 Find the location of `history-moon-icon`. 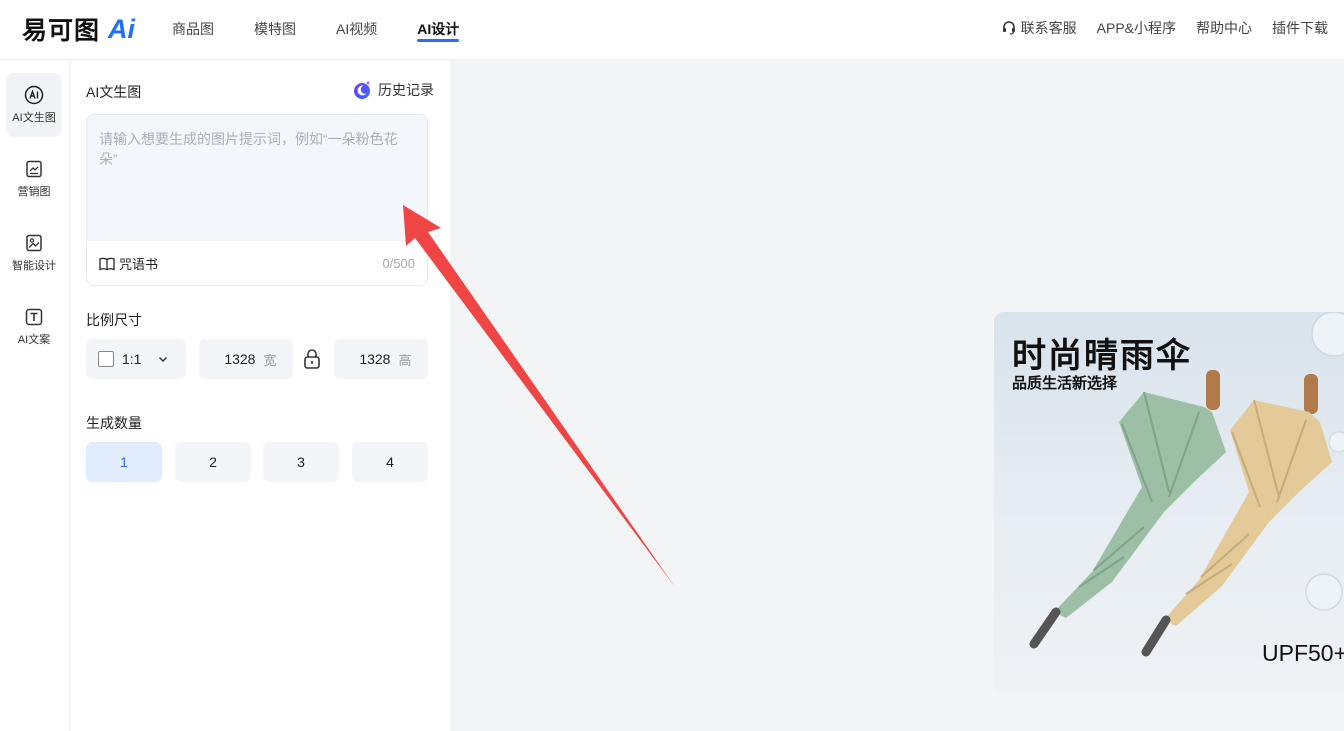

history-moon-icon is located at coordinates (362, 90).